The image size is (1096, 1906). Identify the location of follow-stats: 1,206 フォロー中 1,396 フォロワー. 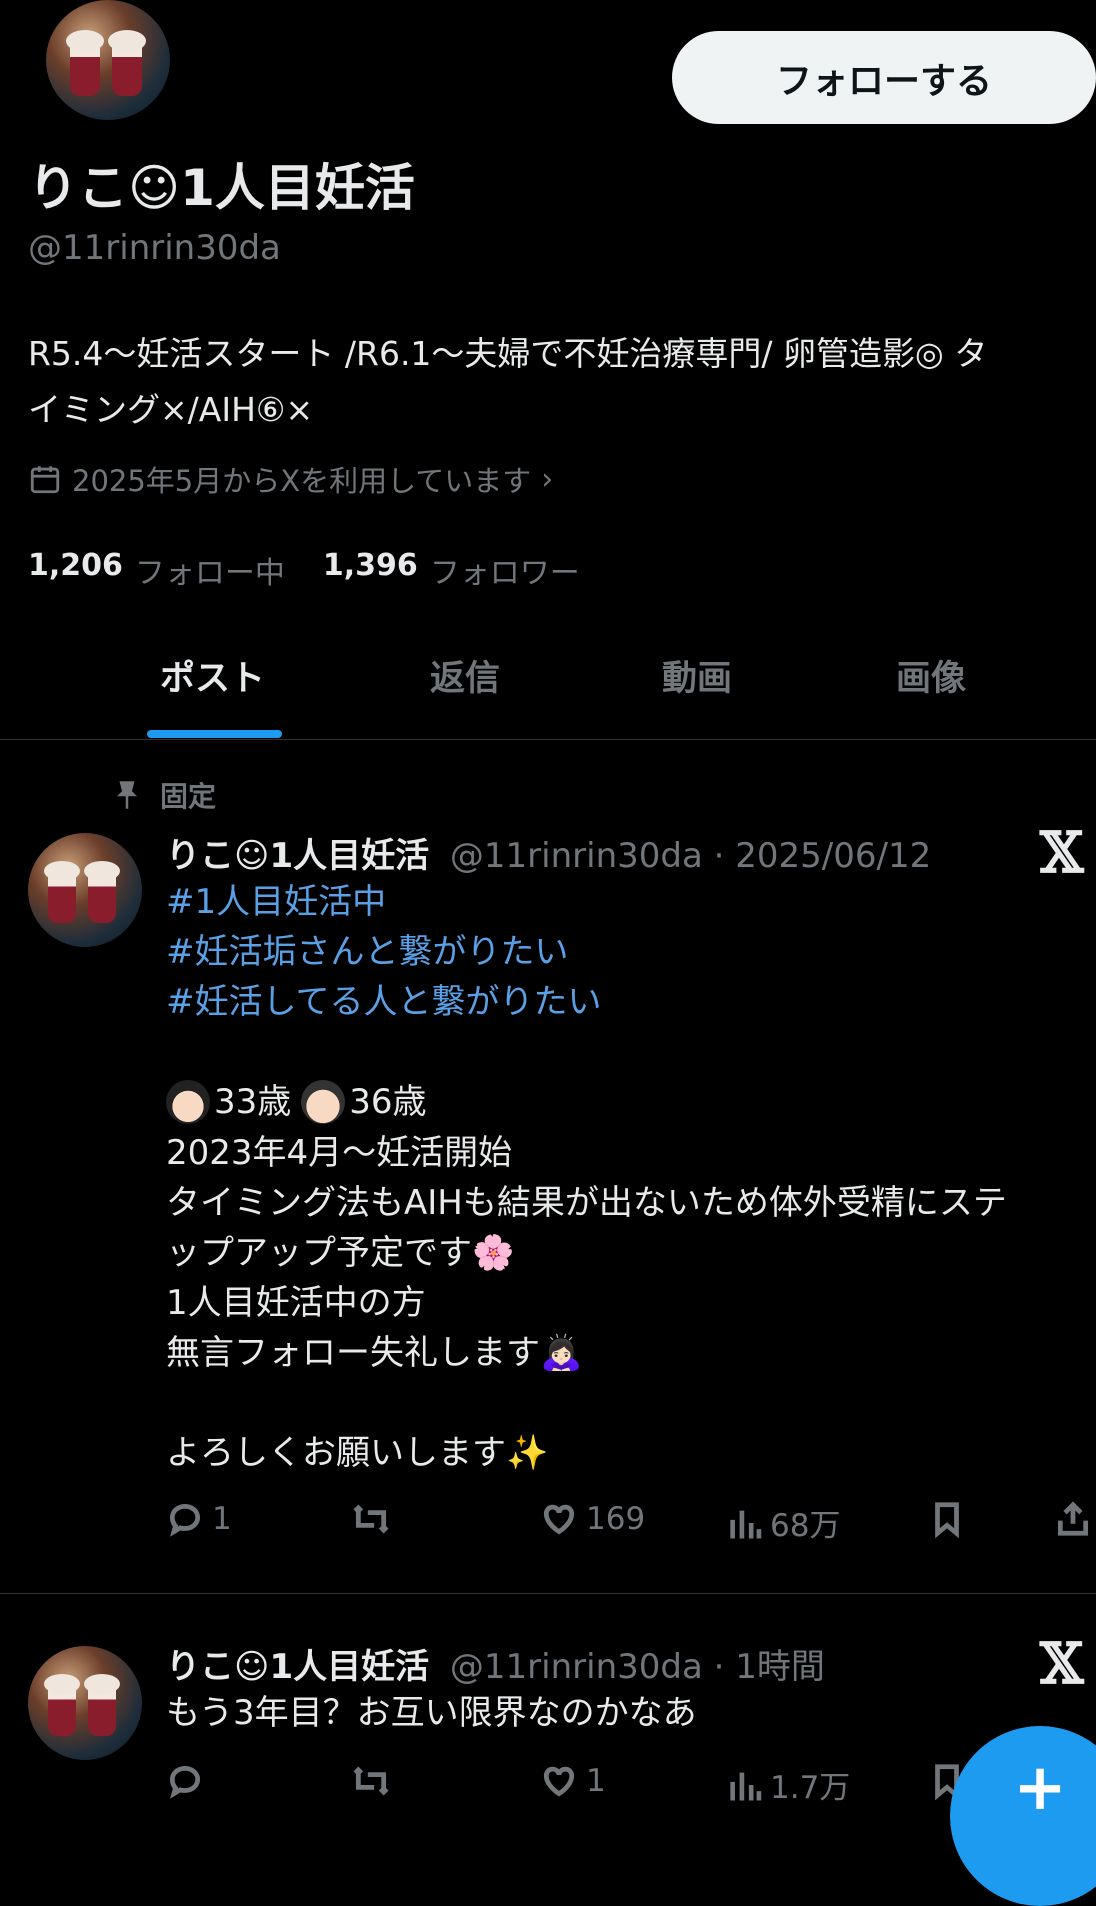
(304, 570).